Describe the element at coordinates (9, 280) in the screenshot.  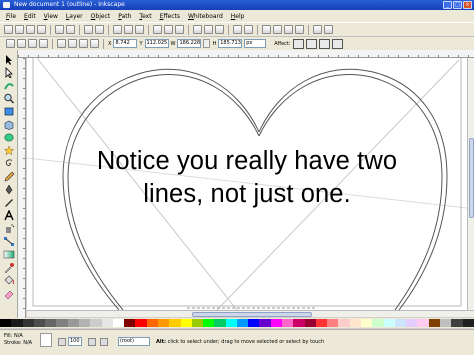
I see `paint-bucket-tool-icon` at that location.